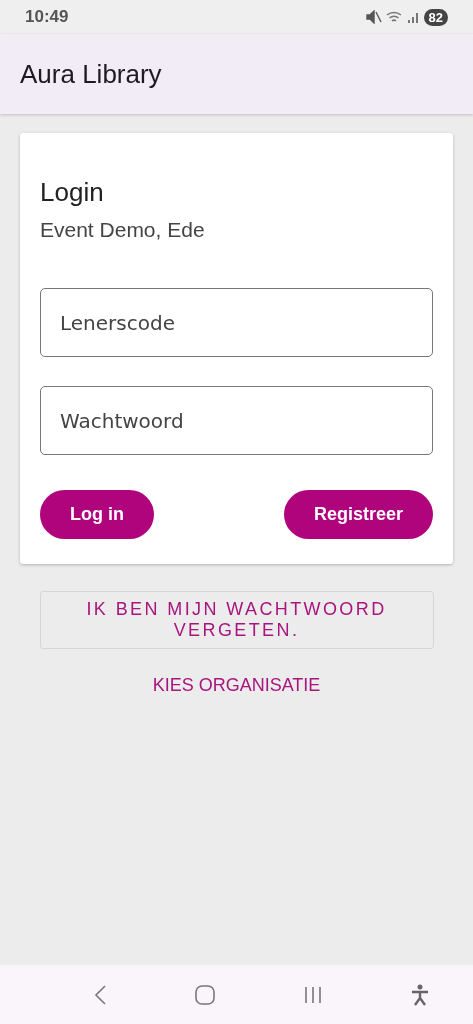  I want to click on login-button: Log in, so click(97, 514).